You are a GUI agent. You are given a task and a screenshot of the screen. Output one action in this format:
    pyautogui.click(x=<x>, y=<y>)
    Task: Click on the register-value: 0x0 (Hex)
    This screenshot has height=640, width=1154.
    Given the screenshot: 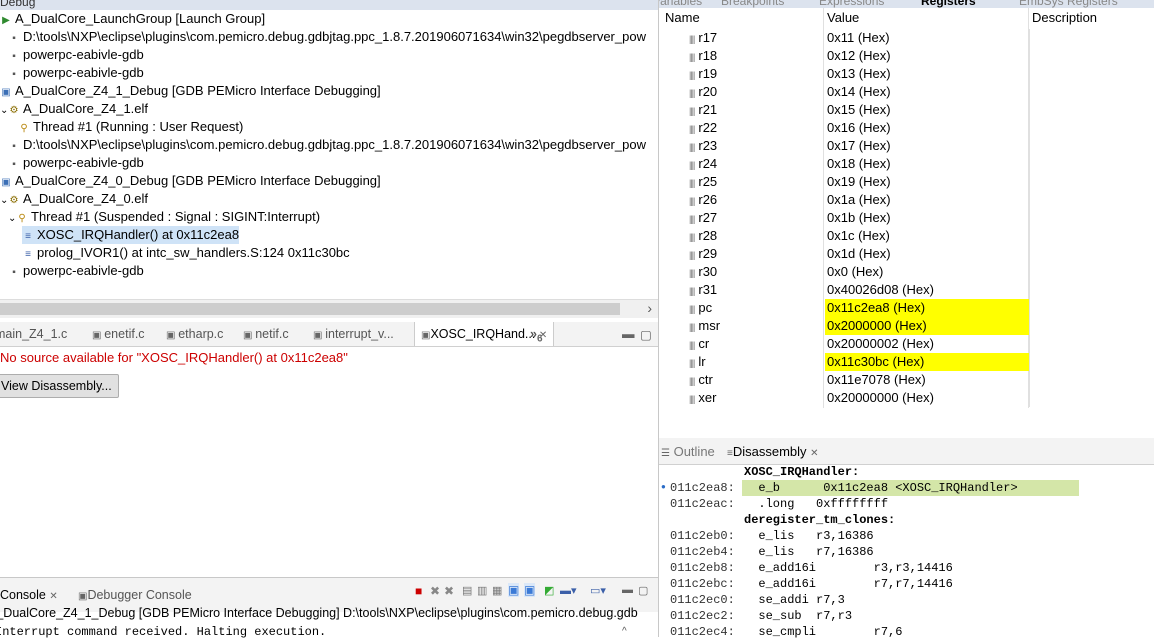 What is the action you would take?
    pyautogui.click(x=927, y=272)
    